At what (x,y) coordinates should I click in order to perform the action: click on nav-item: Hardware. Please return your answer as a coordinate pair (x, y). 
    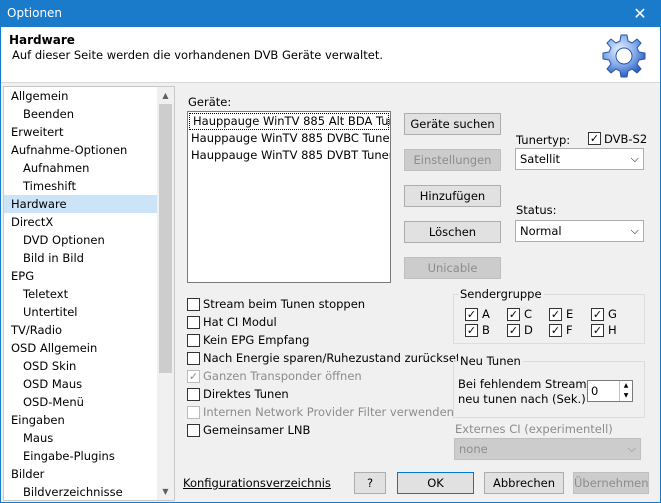
    Looking at the image, I should click on (89, 204).